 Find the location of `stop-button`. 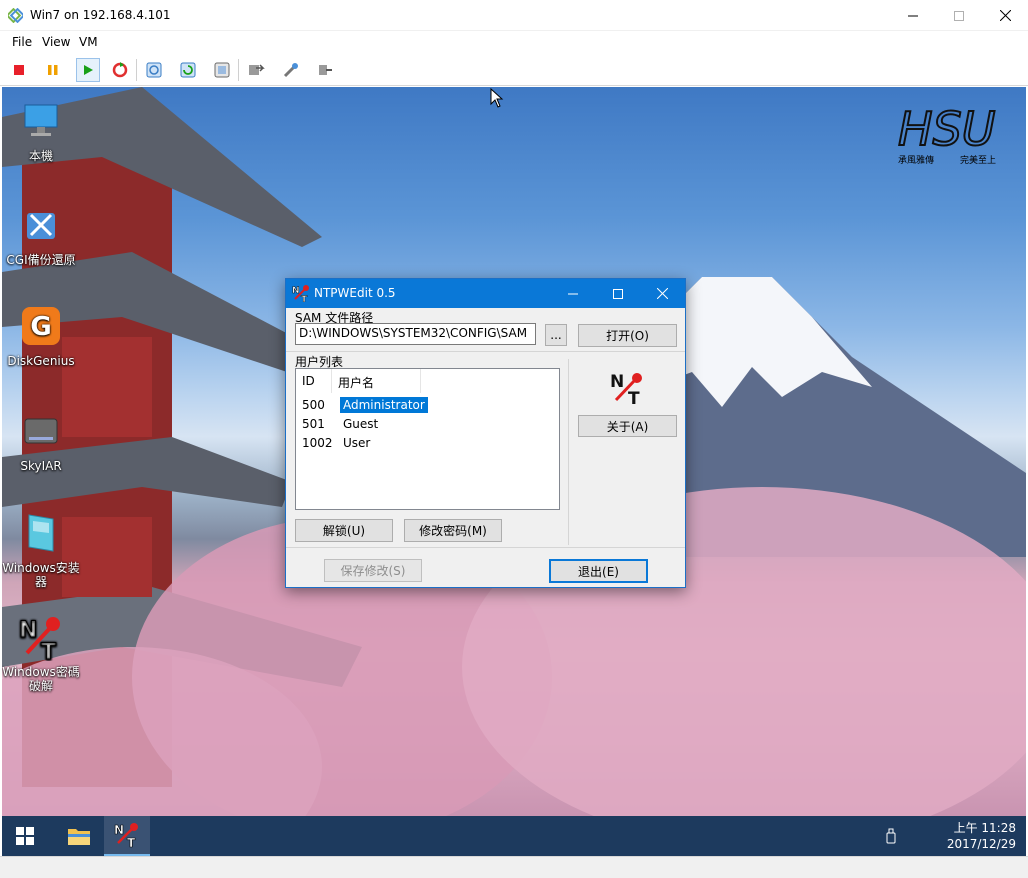

stop-button is located at coordinates (19, 70).